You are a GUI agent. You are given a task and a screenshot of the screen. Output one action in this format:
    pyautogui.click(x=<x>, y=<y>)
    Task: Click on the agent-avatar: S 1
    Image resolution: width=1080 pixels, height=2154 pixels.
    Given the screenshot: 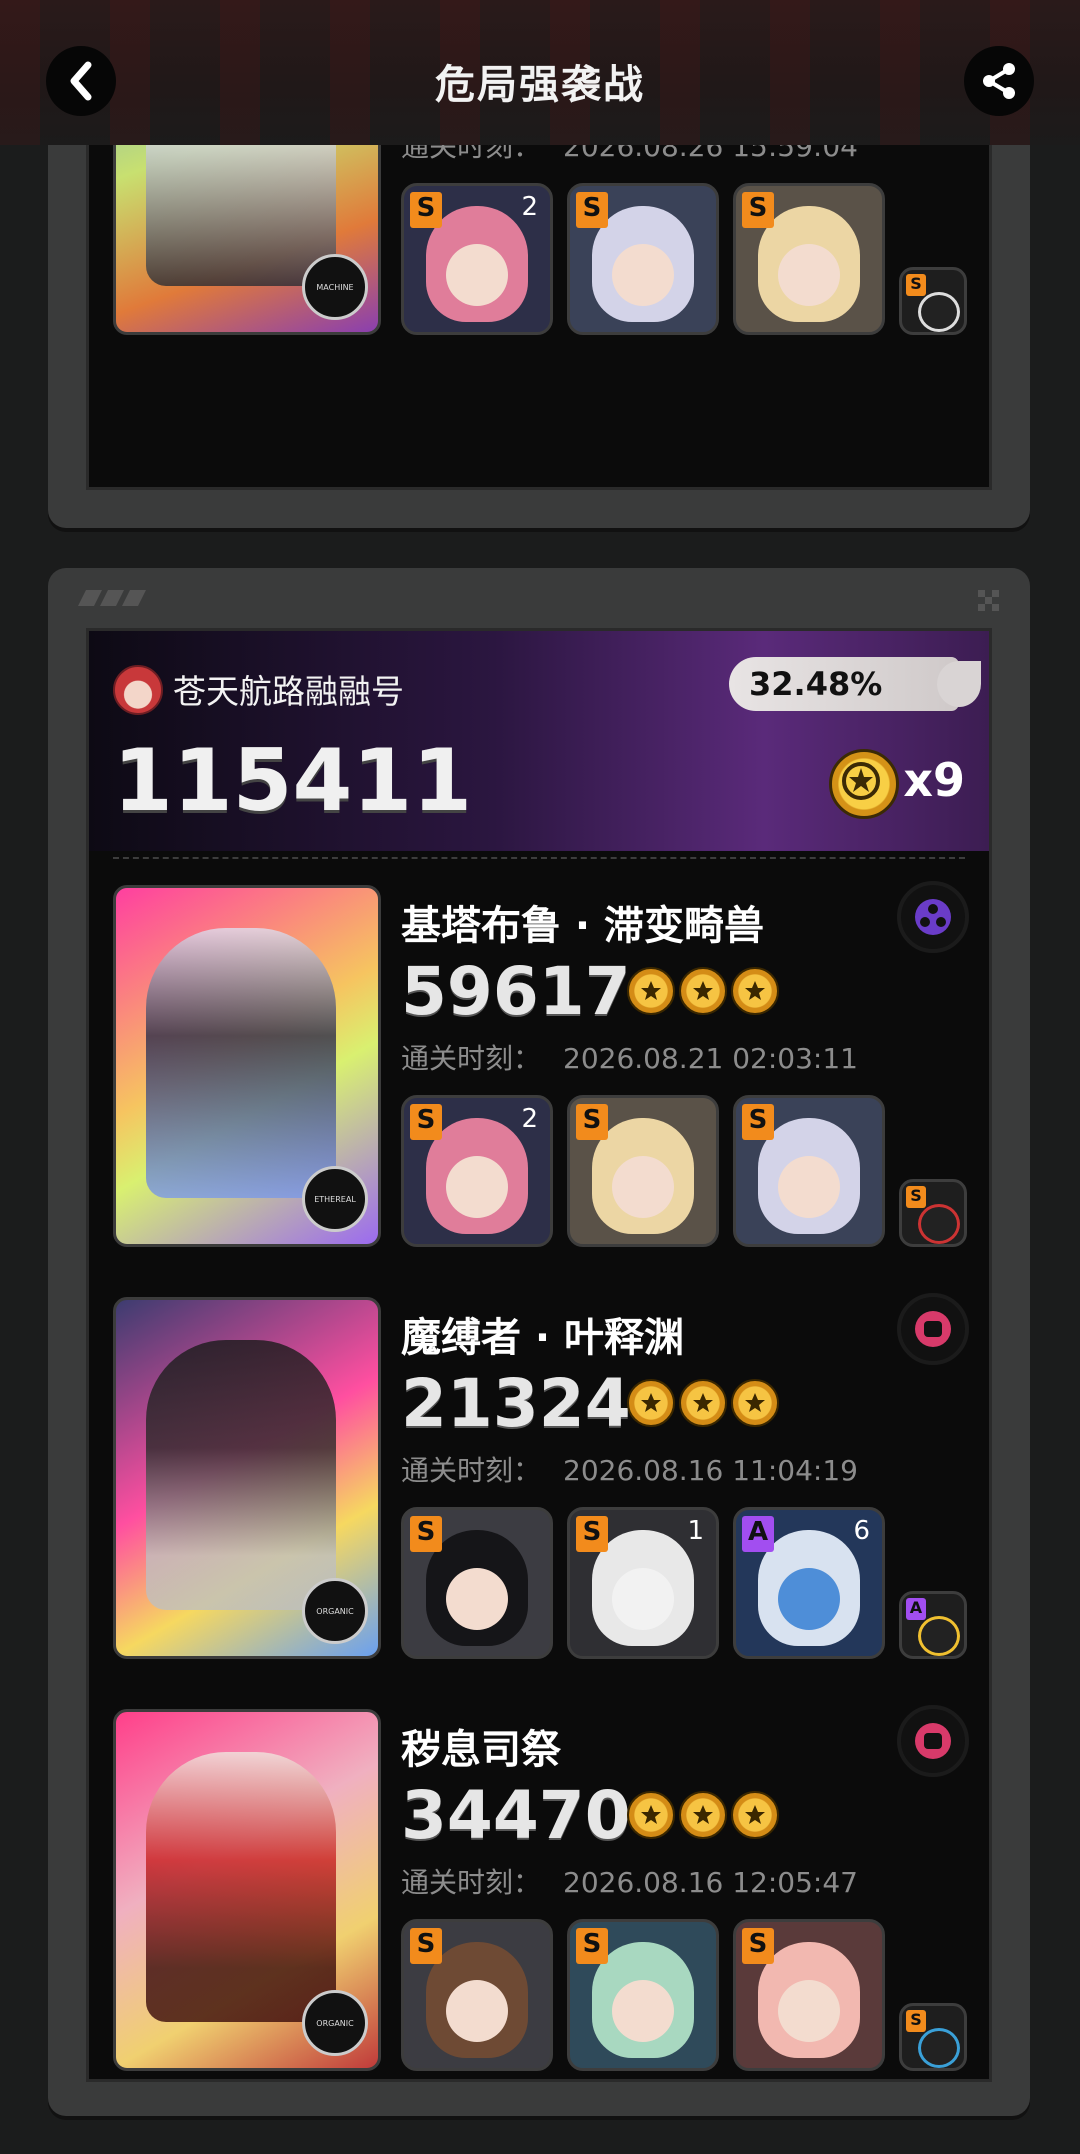 What is the action you would take?
    pyautogui.click(x=643, y=1583)
    